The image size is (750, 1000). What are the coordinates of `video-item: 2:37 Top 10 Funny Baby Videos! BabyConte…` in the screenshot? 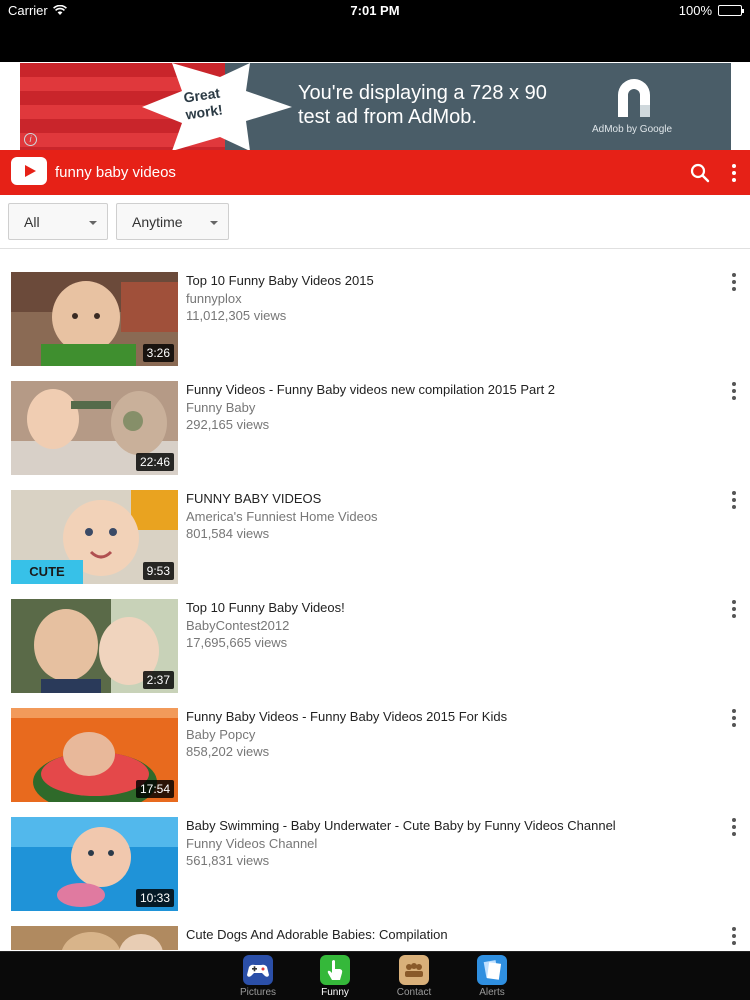 It's located at (375, 640).